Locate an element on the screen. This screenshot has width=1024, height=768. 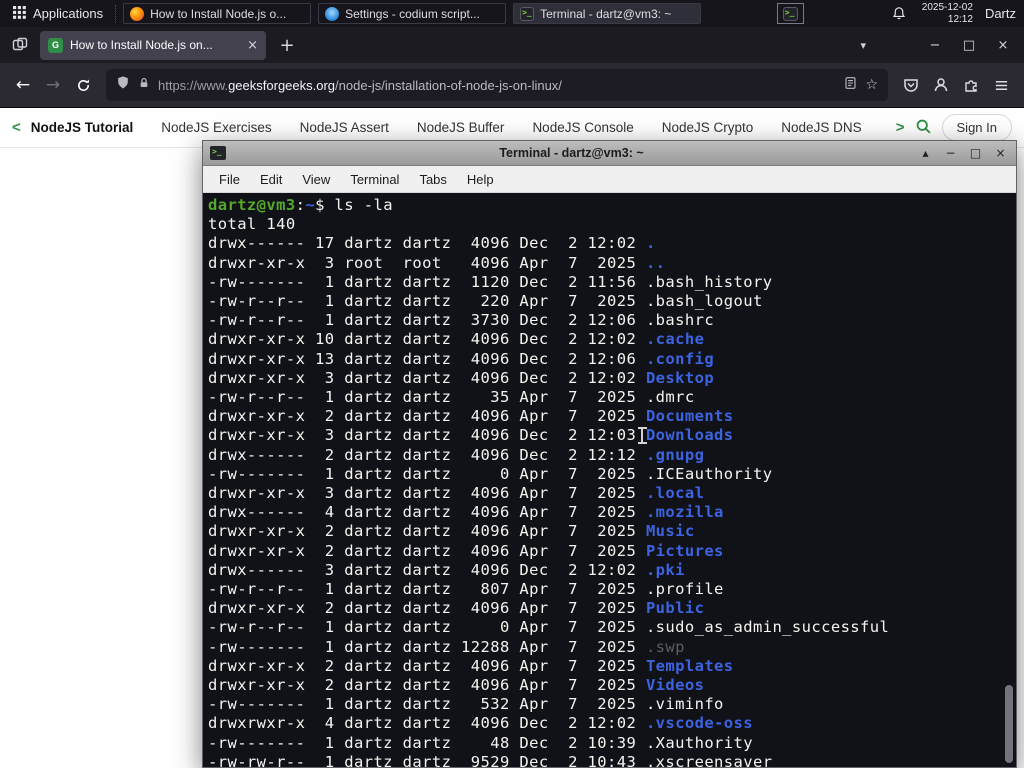
menu-item-edit: Edit is located at coordinates (271, 179).